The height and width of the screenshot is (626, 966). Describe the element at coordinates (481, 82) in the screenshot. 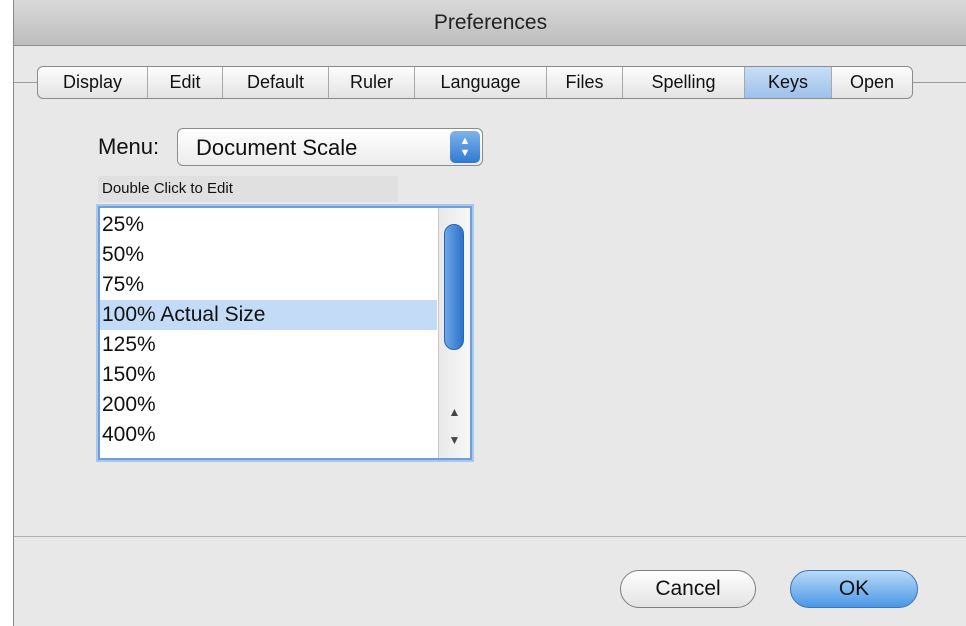

I see `tab-language: Language` at that location.